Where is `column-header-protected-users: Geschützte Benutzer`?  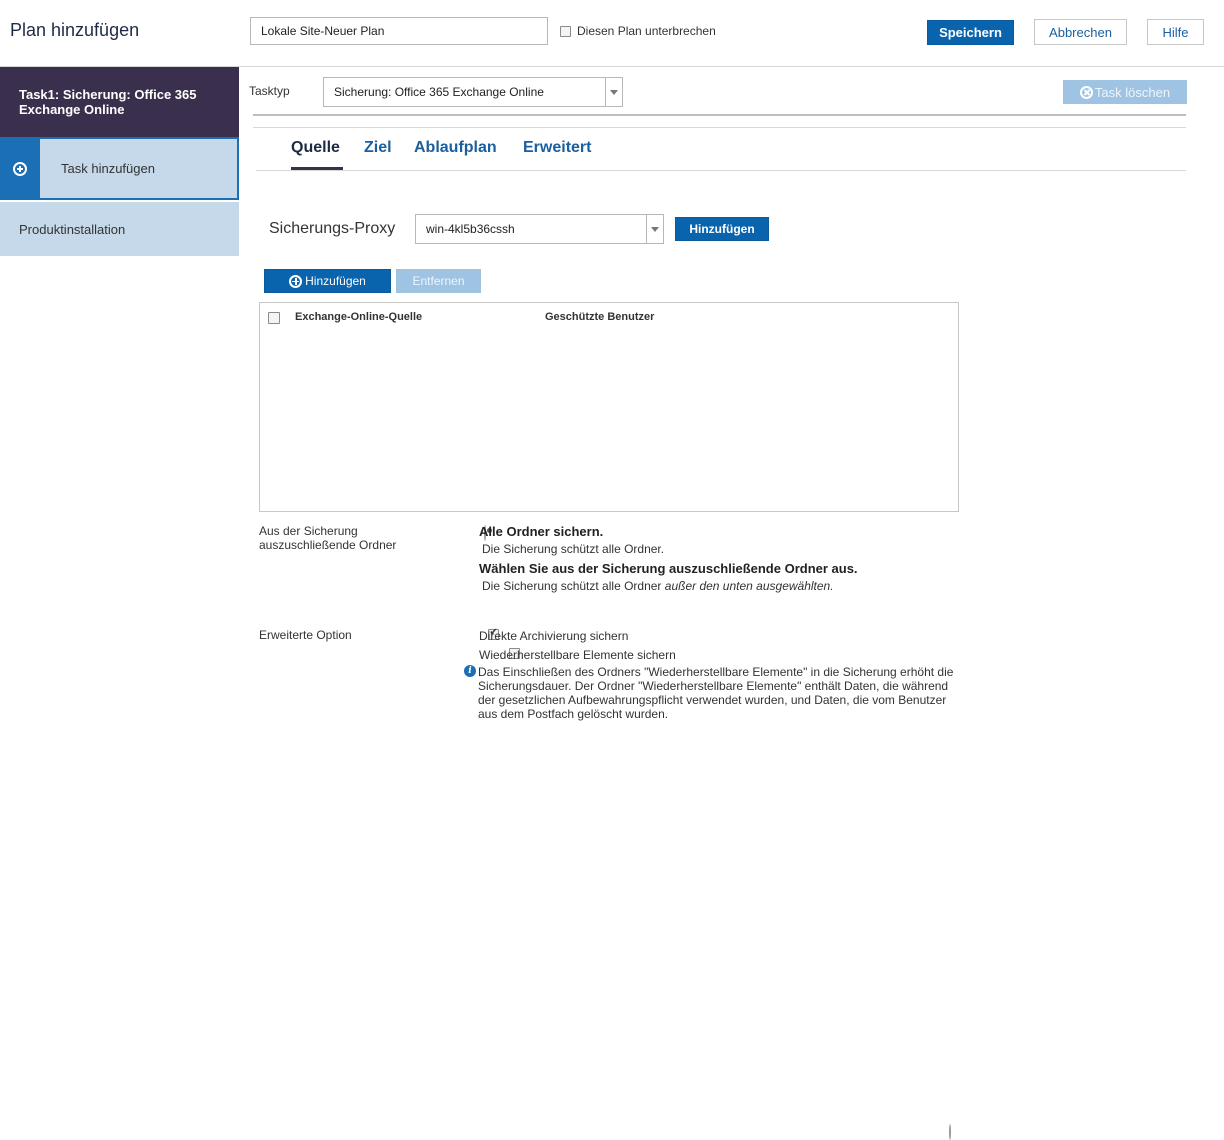
column-header-protected-users: Geschützte Benutzer is located at coordinates (599, 317).